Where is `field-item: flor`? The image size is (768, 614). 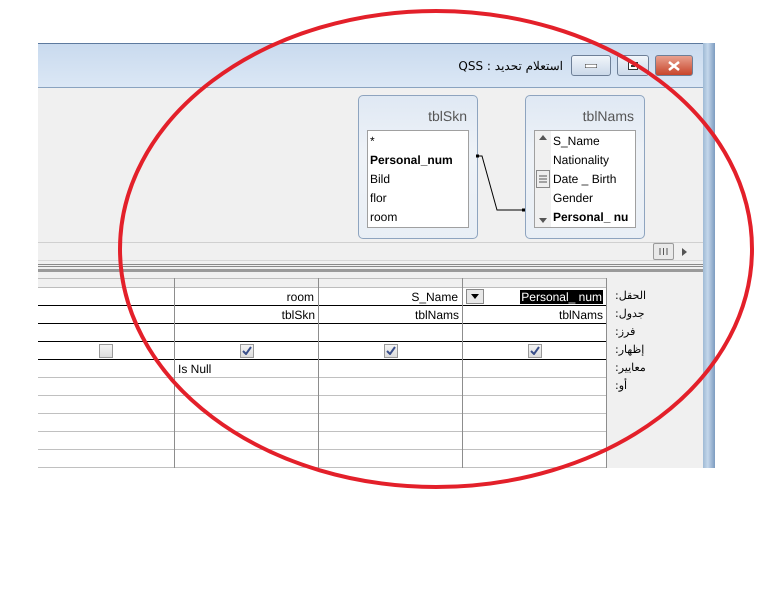 field-item: flor is located at coordinates (411, 198).